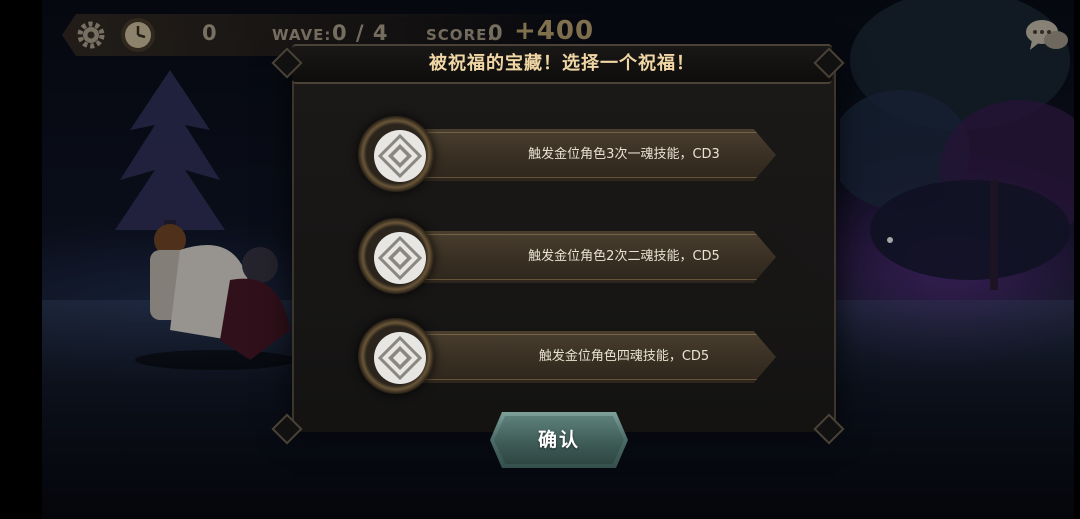  What do you see at coordinates (624, 356) in the screenshot?
I see `option-label: 触发金位角色四魂技能，CD5` at bounding box center [624, 356].